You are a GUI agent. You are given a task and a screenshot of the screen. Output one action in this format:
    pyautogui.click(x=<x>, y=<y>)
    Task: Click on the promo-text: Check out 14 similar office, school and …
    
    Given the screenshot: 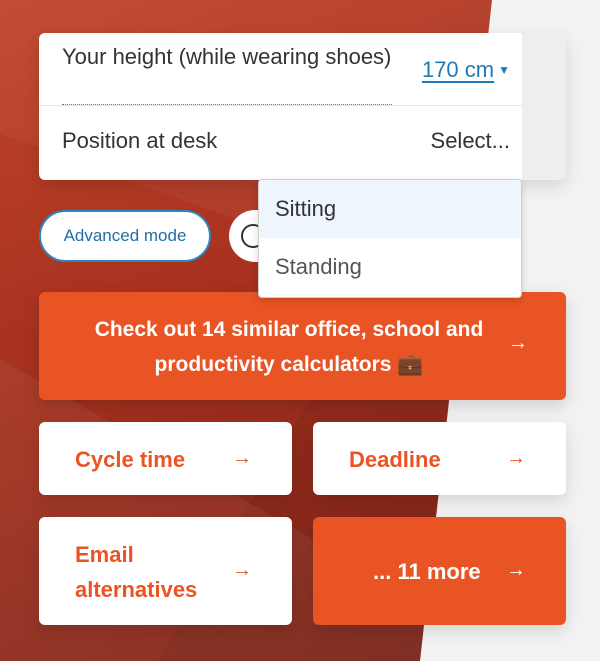 What is the action you would take?
    pyautogui.click(x=289, y=347)
    